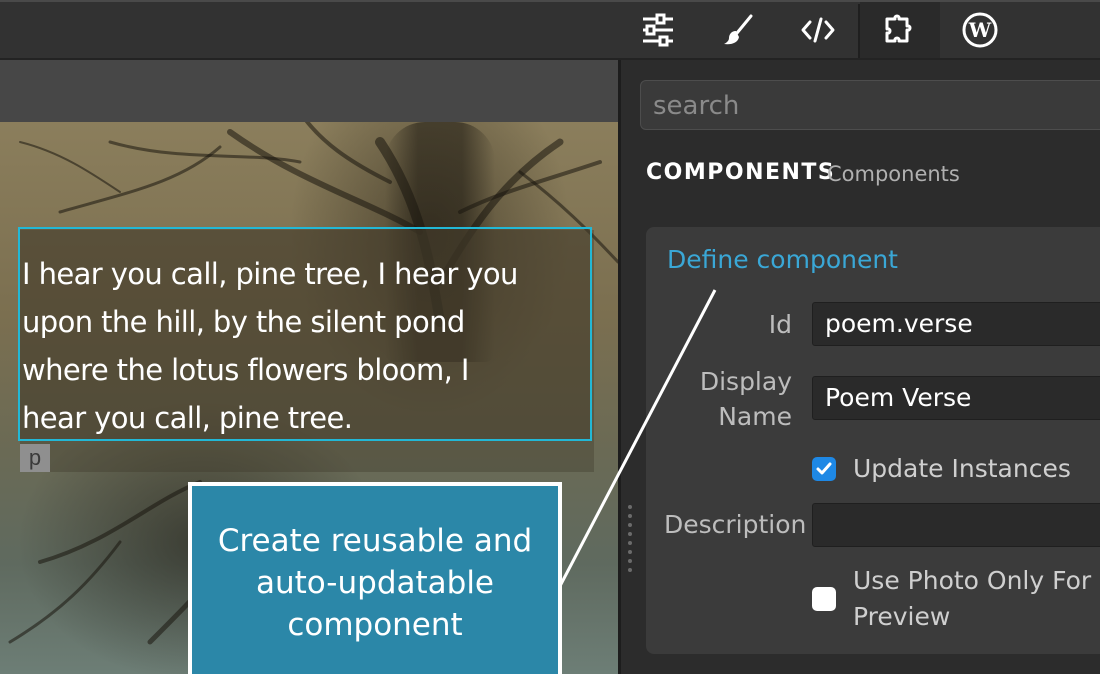 This screenshot has height=674, width=1100. Describe the element at coordinates (735, 524) in the screenshot. I see `description-label: Description` at that location.